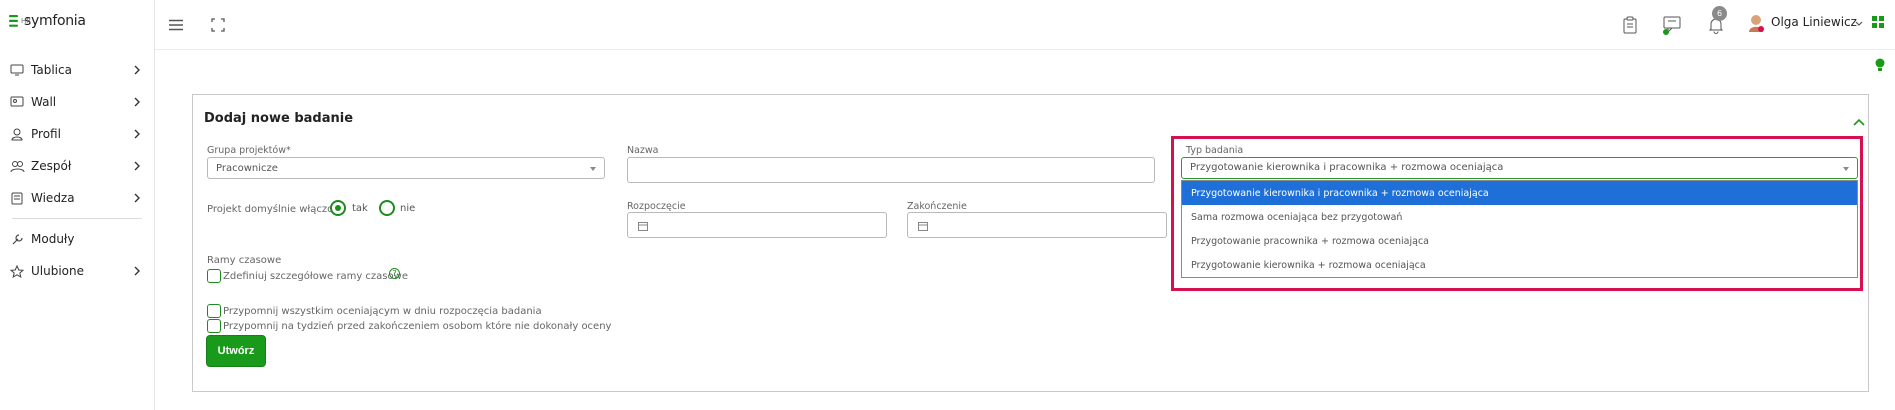  Describe the element at coordinates (77, 102) in the screenshot. I see `sidebar-item-wall: Wall` at that location.